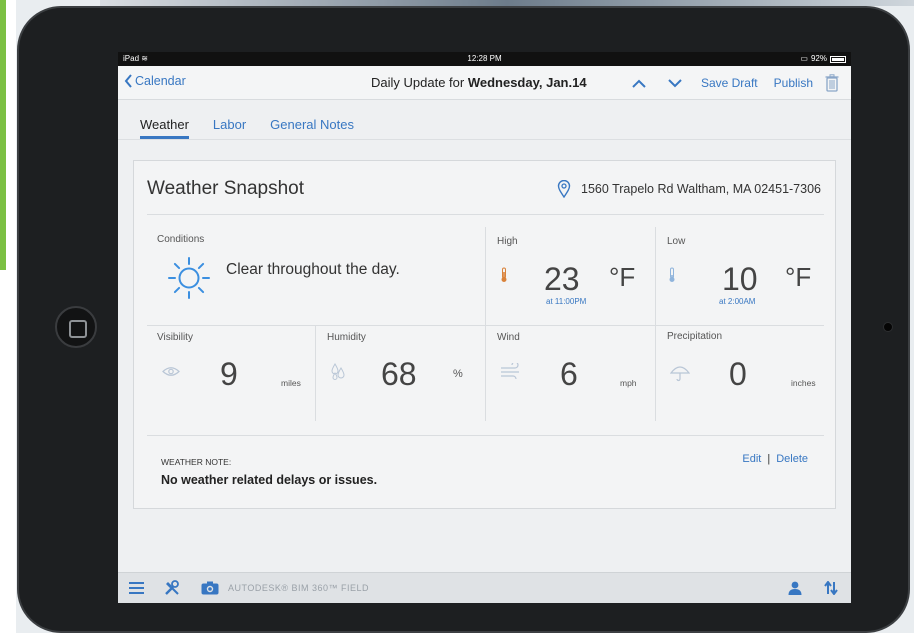  I want to click on address-text: 1560 Trapelo Rd Waltham, MA 02451-7306, so click(701, 189).